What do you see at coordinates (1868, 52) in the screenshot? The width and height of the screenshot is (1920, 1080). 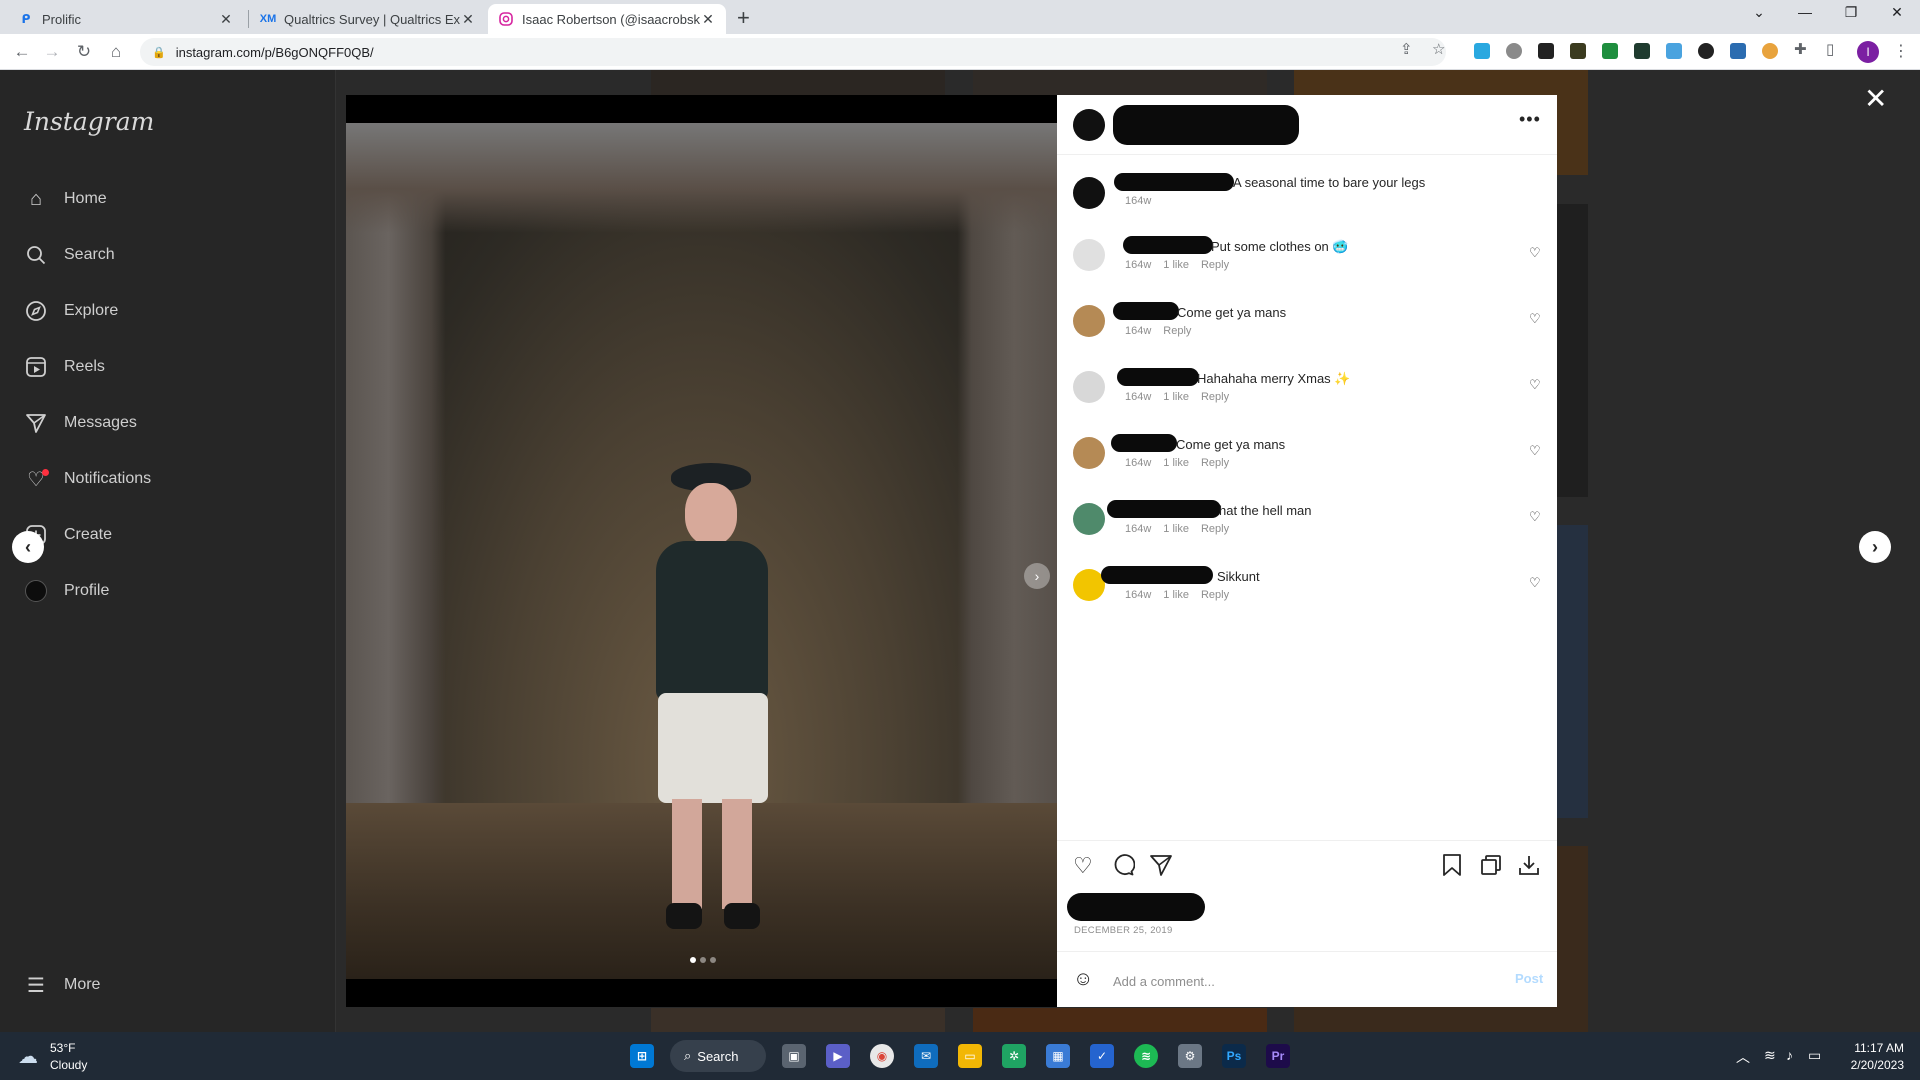 I see `profile-avatar: I` at bounding box center [1868, 52].